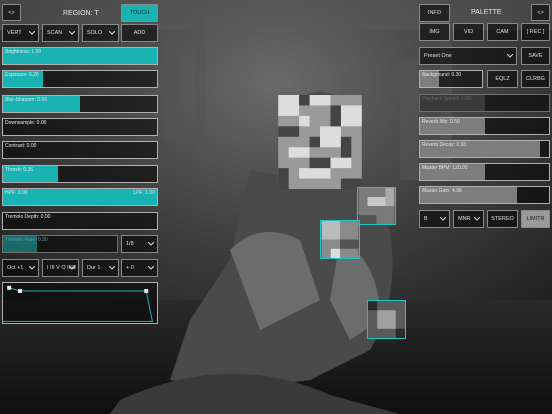  I want to click on reverb-mix-slider: Reverb Mix: 0.50, so click(484, 126).